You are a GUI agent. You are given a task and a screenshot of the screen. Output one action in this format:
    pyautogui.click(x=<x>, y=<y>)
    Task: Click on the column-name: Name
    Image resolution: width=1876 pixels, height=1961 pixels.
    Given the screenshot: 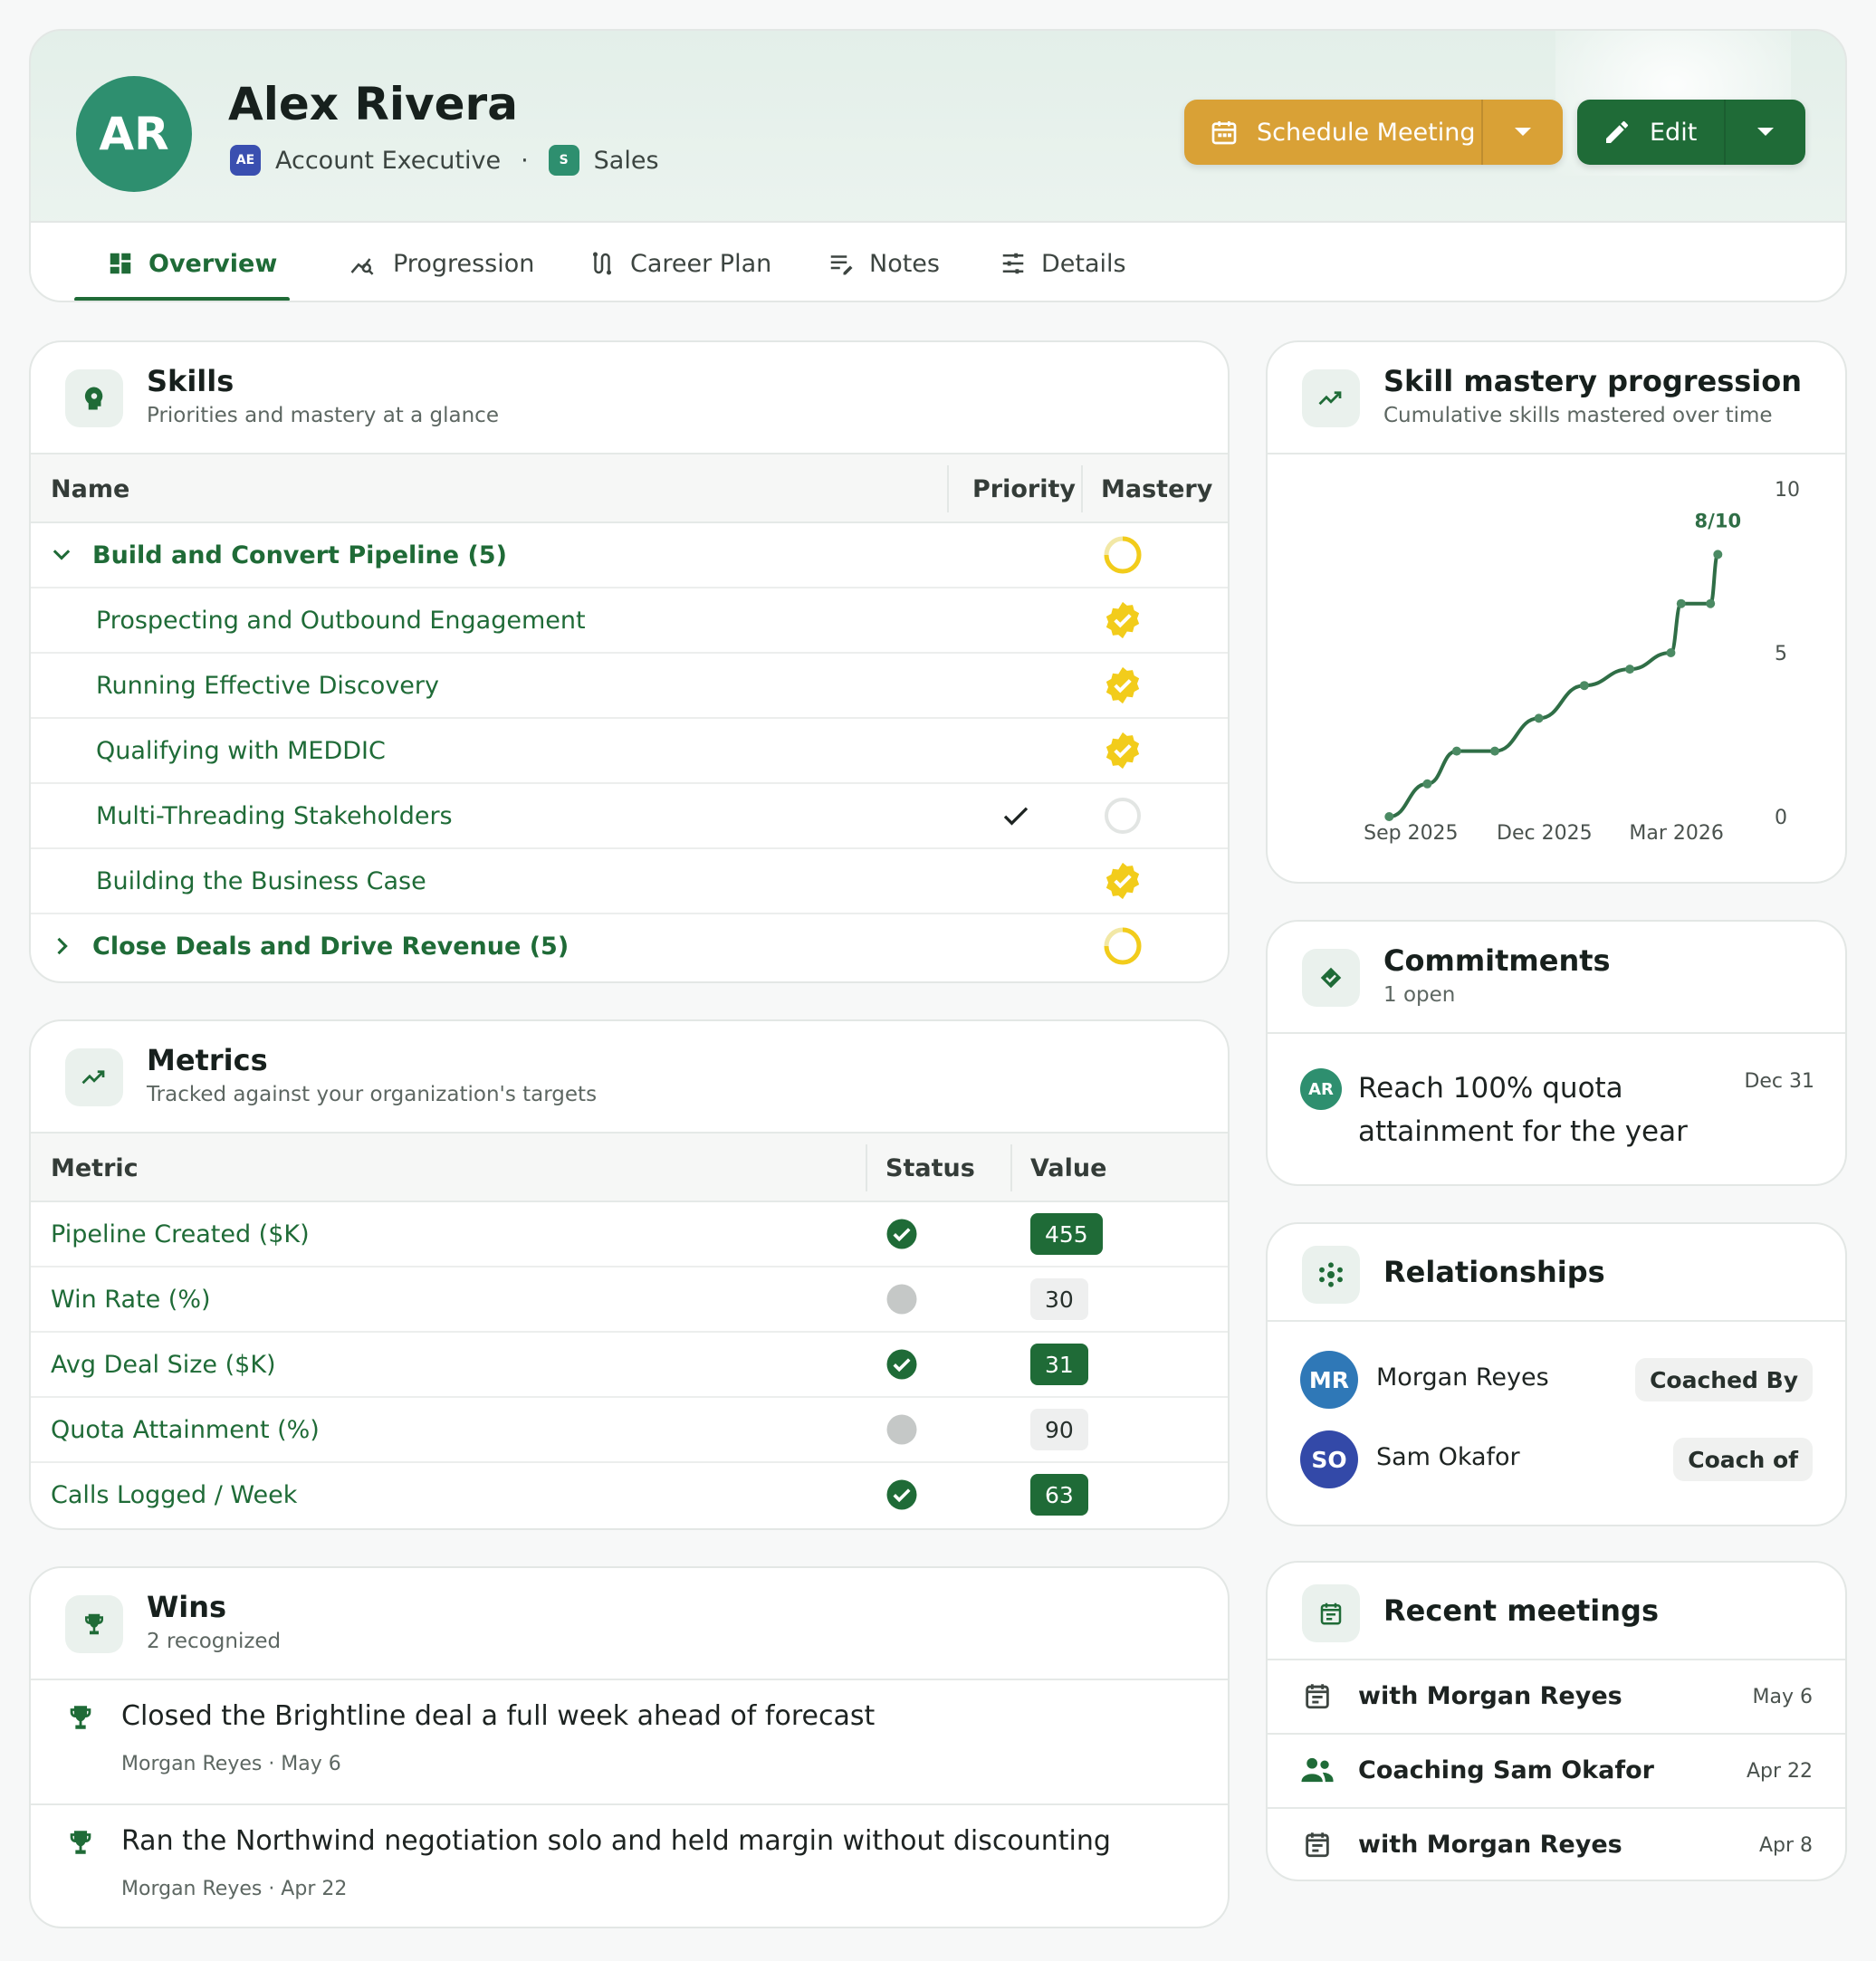 What is the action you would take?
    pyautogui.click(x=90, y=488)
    